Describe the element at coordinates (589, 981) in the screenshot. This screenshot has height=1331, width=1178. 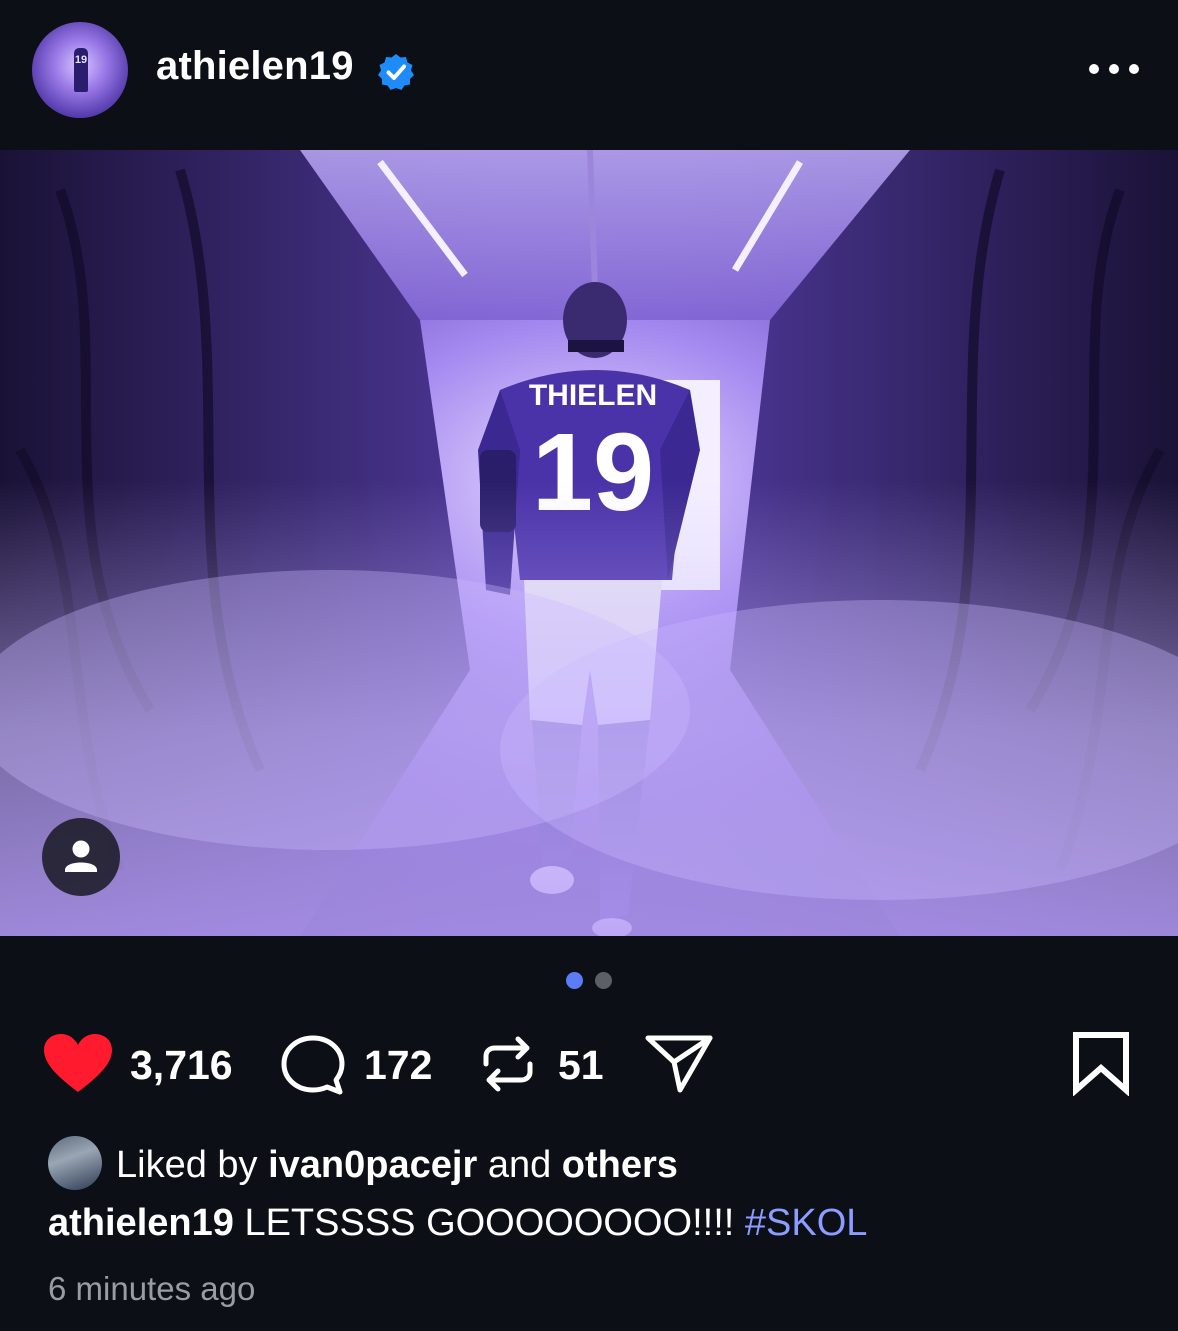
I see `carousel-indicator` at that location.